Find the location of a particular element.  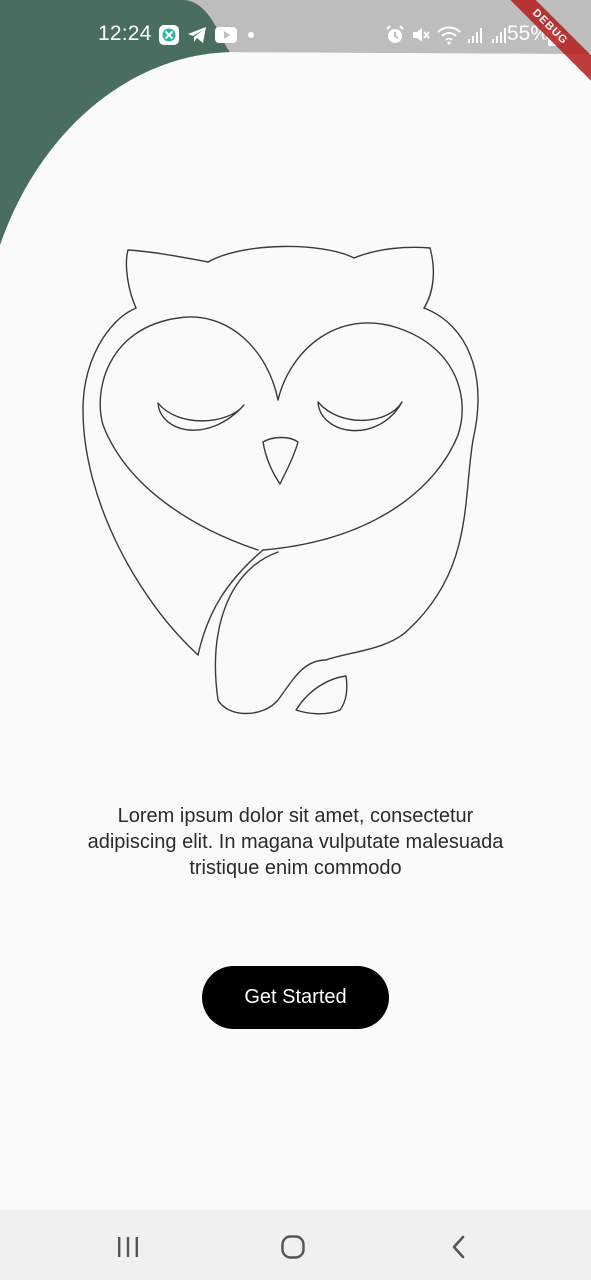

messaging-app-icon is located at coordinates (169, 35).